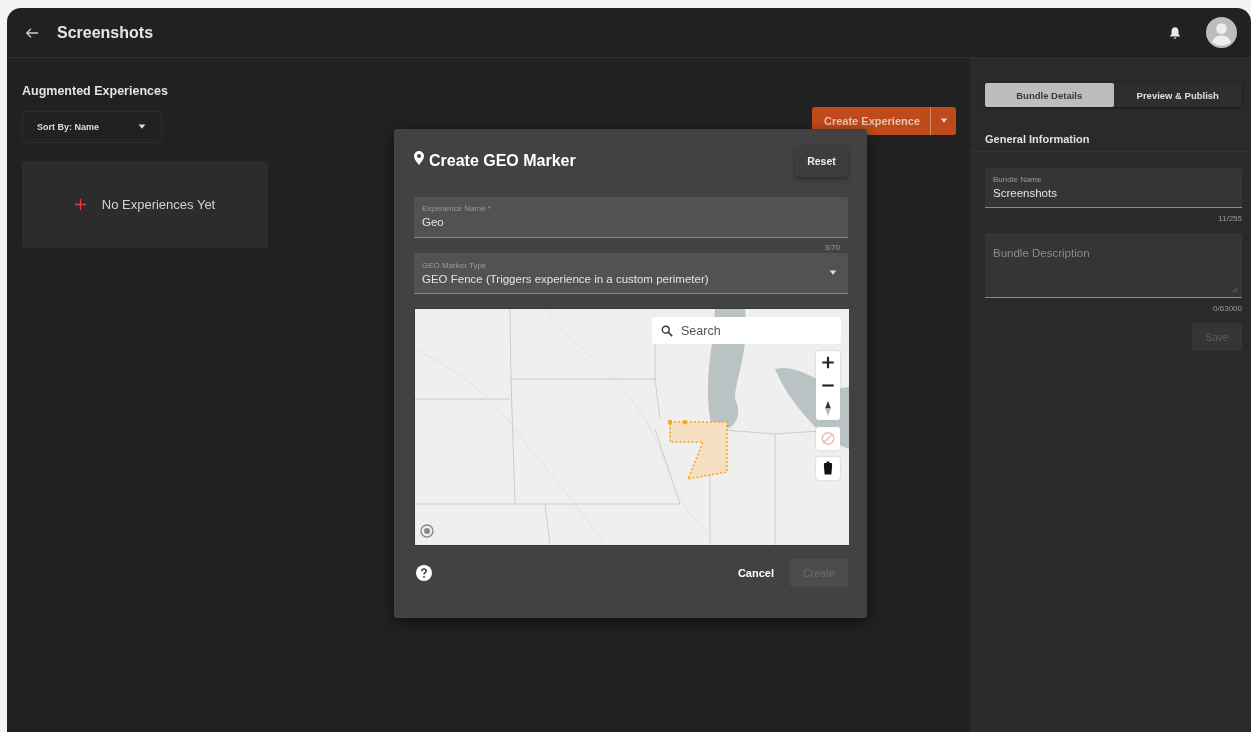 Image resolution: width=1251 pixels, height=732 pixels. I want to click on tab: Preview & Publish, so click(1177, 95).